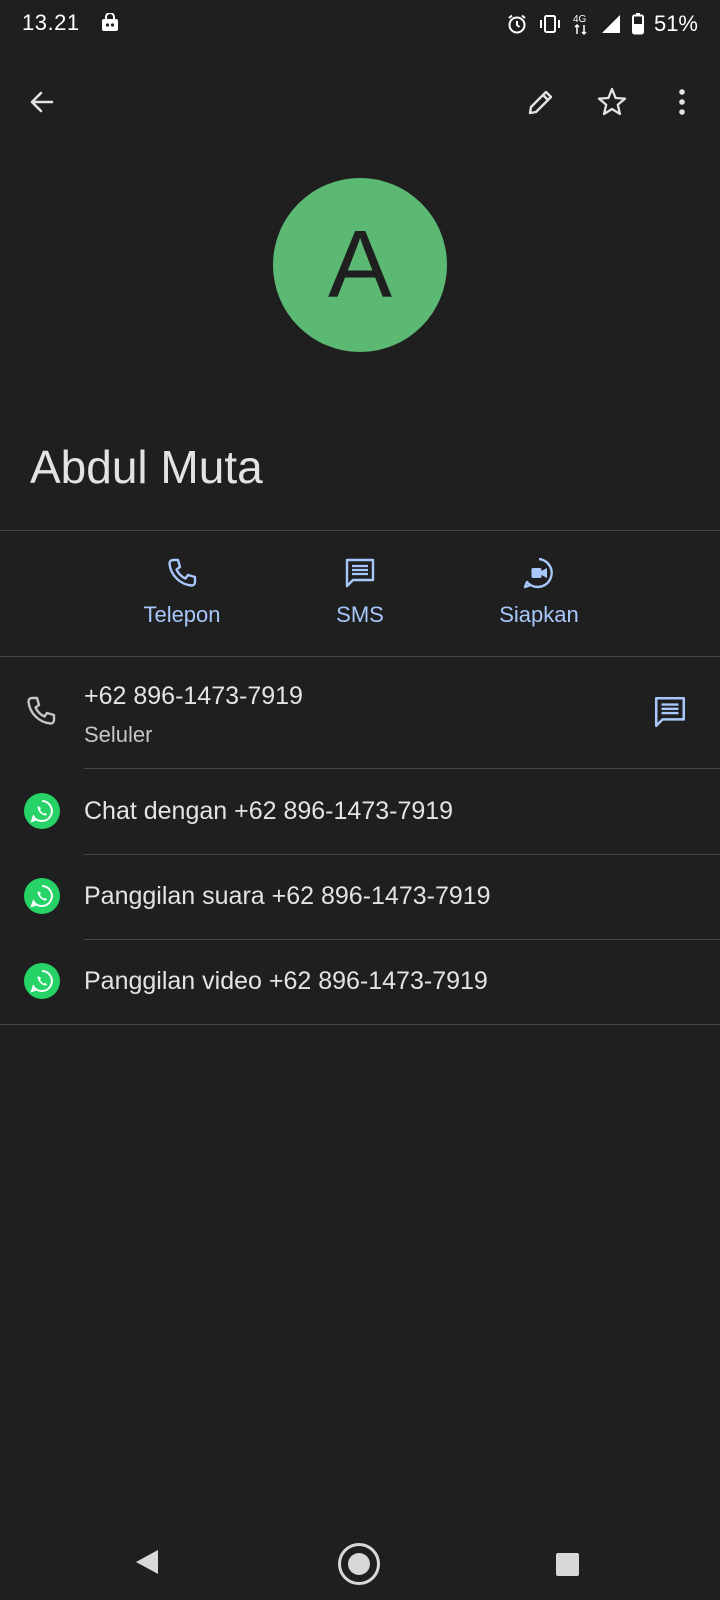  I want to click on avatar: A, so click(360, 265).